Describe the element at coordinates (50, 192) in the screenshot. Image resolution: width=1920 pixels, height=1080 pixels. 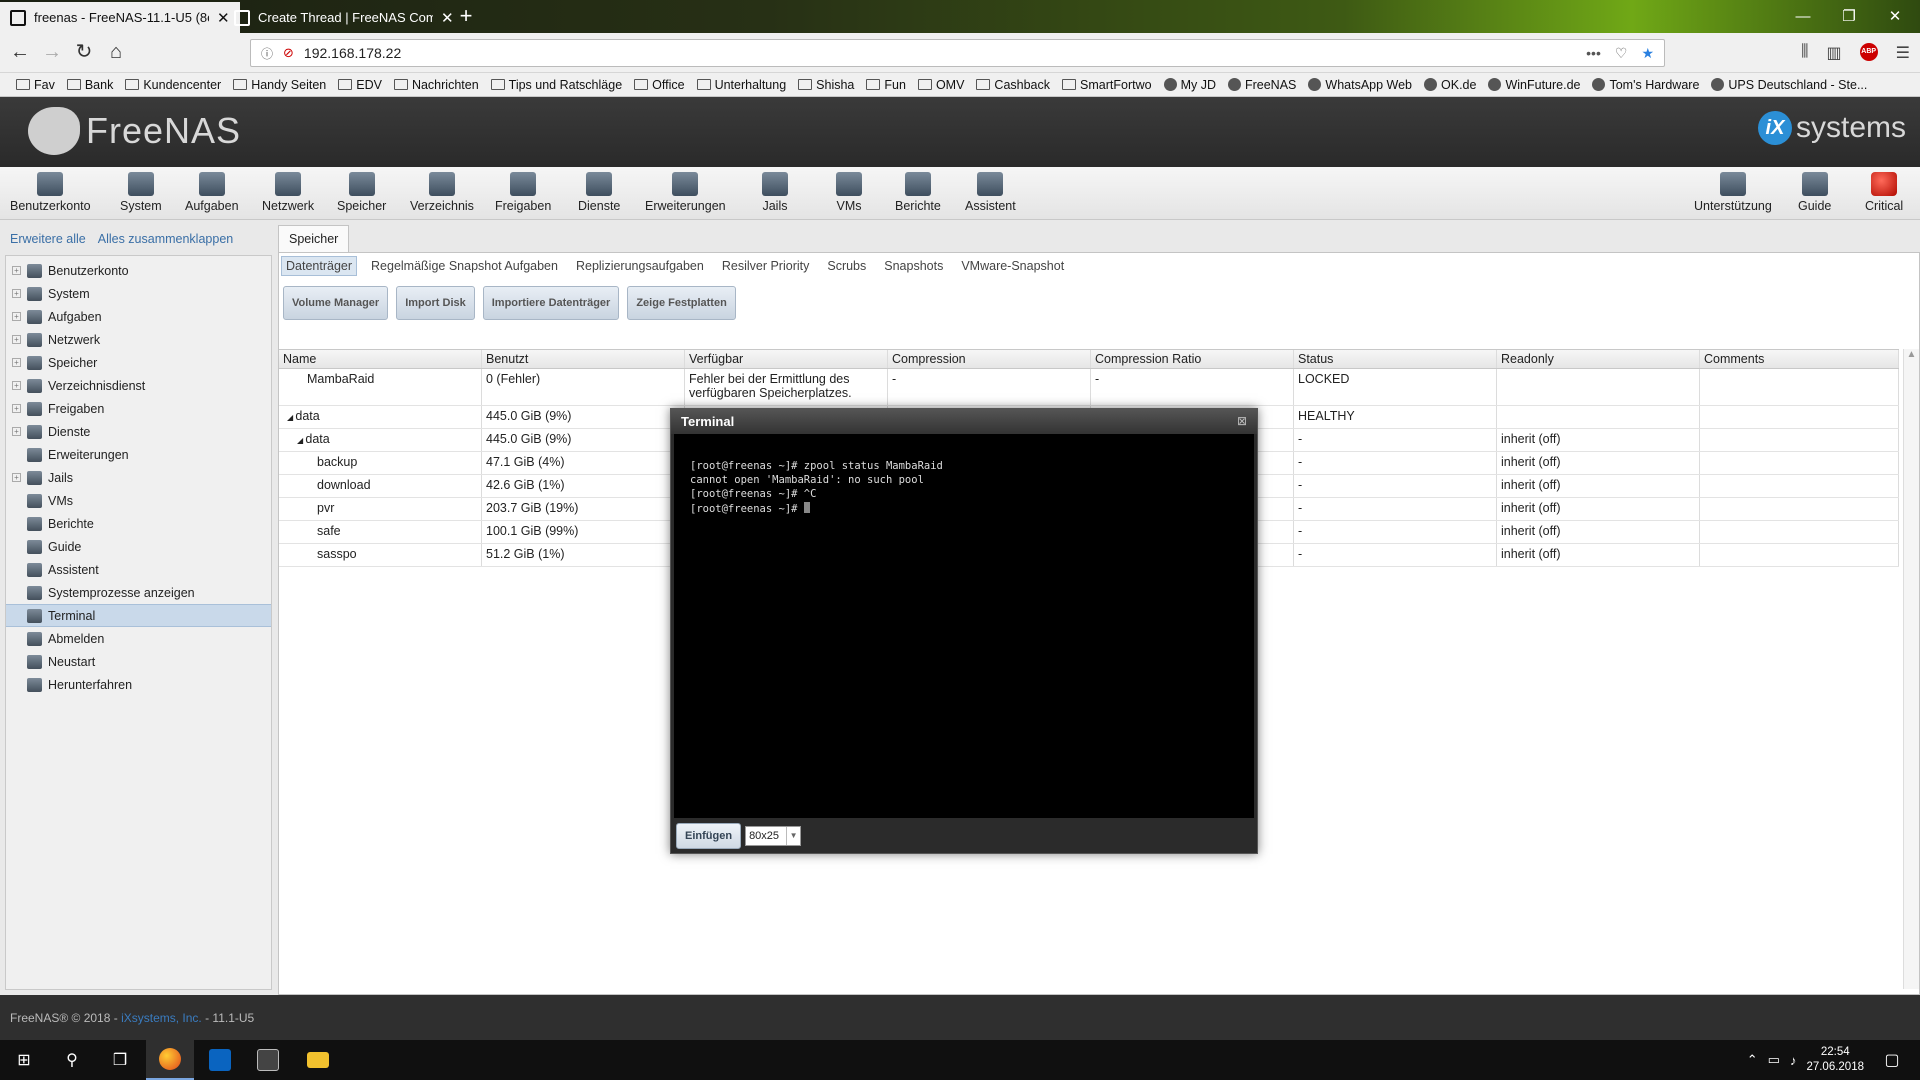
I see `toolbar-benutzerkonto: Benutzerkonto` at that location.